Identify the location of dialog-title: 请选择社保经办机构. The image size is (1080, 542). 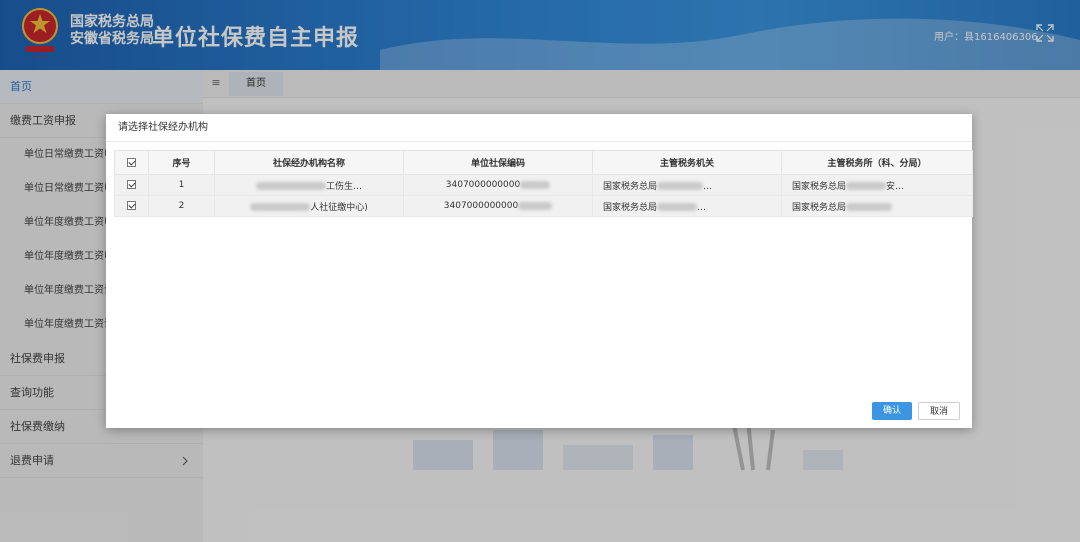
(539, 128).